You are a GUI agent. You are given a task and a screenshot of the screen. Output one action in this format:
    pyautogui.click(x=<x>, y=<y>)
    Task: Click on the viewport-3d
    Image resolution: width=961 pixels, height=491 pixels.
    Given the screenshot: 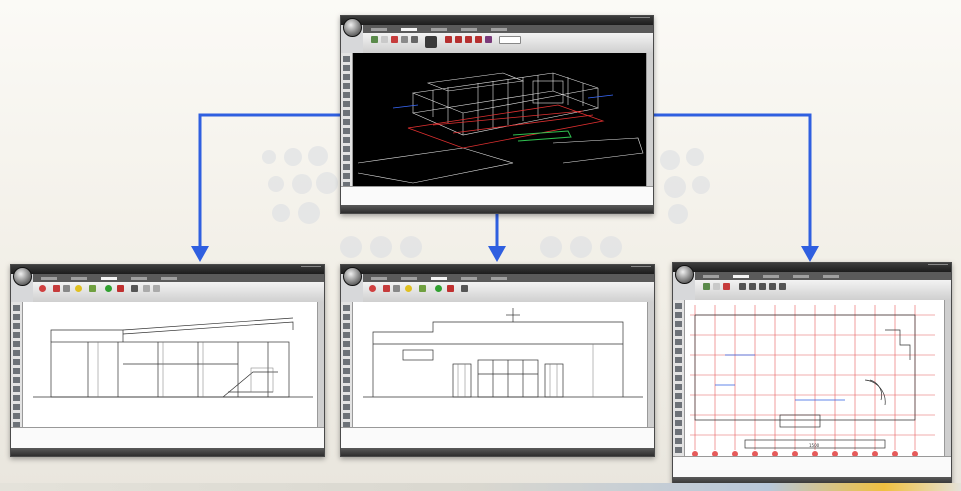 What is the action you would take?
    pyautogui.click(x=499, y=120)
    